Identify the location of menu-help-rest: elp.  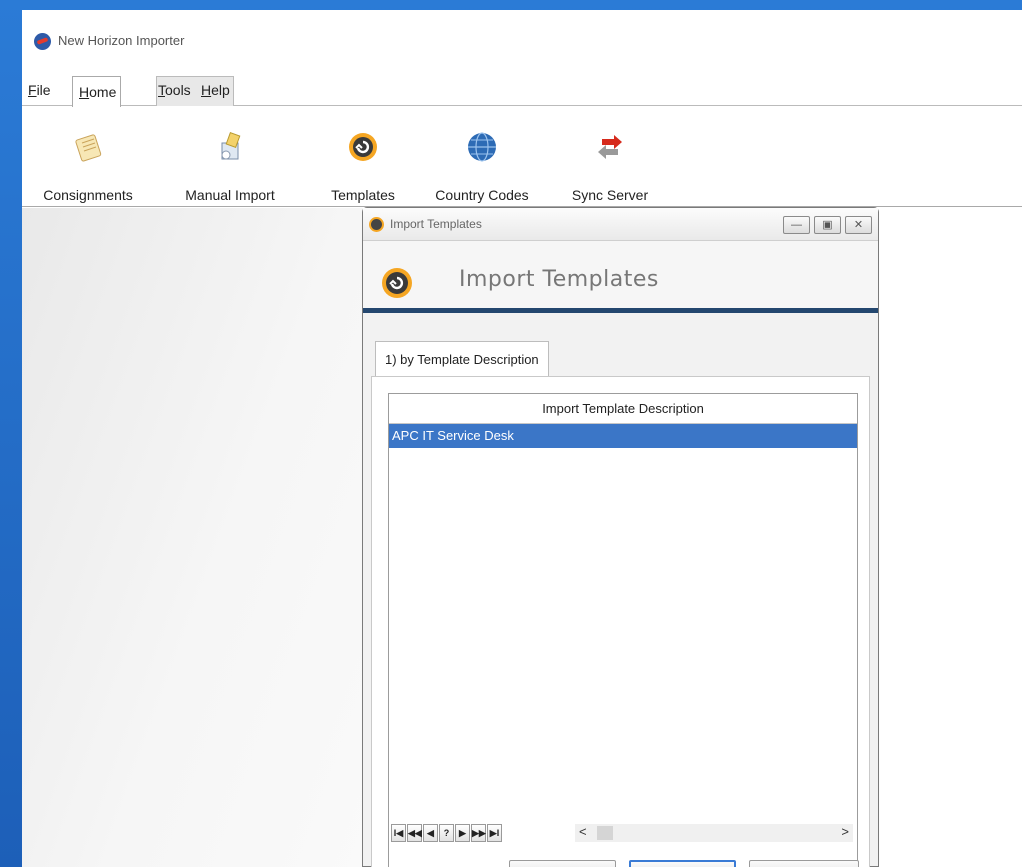
(220, 90).